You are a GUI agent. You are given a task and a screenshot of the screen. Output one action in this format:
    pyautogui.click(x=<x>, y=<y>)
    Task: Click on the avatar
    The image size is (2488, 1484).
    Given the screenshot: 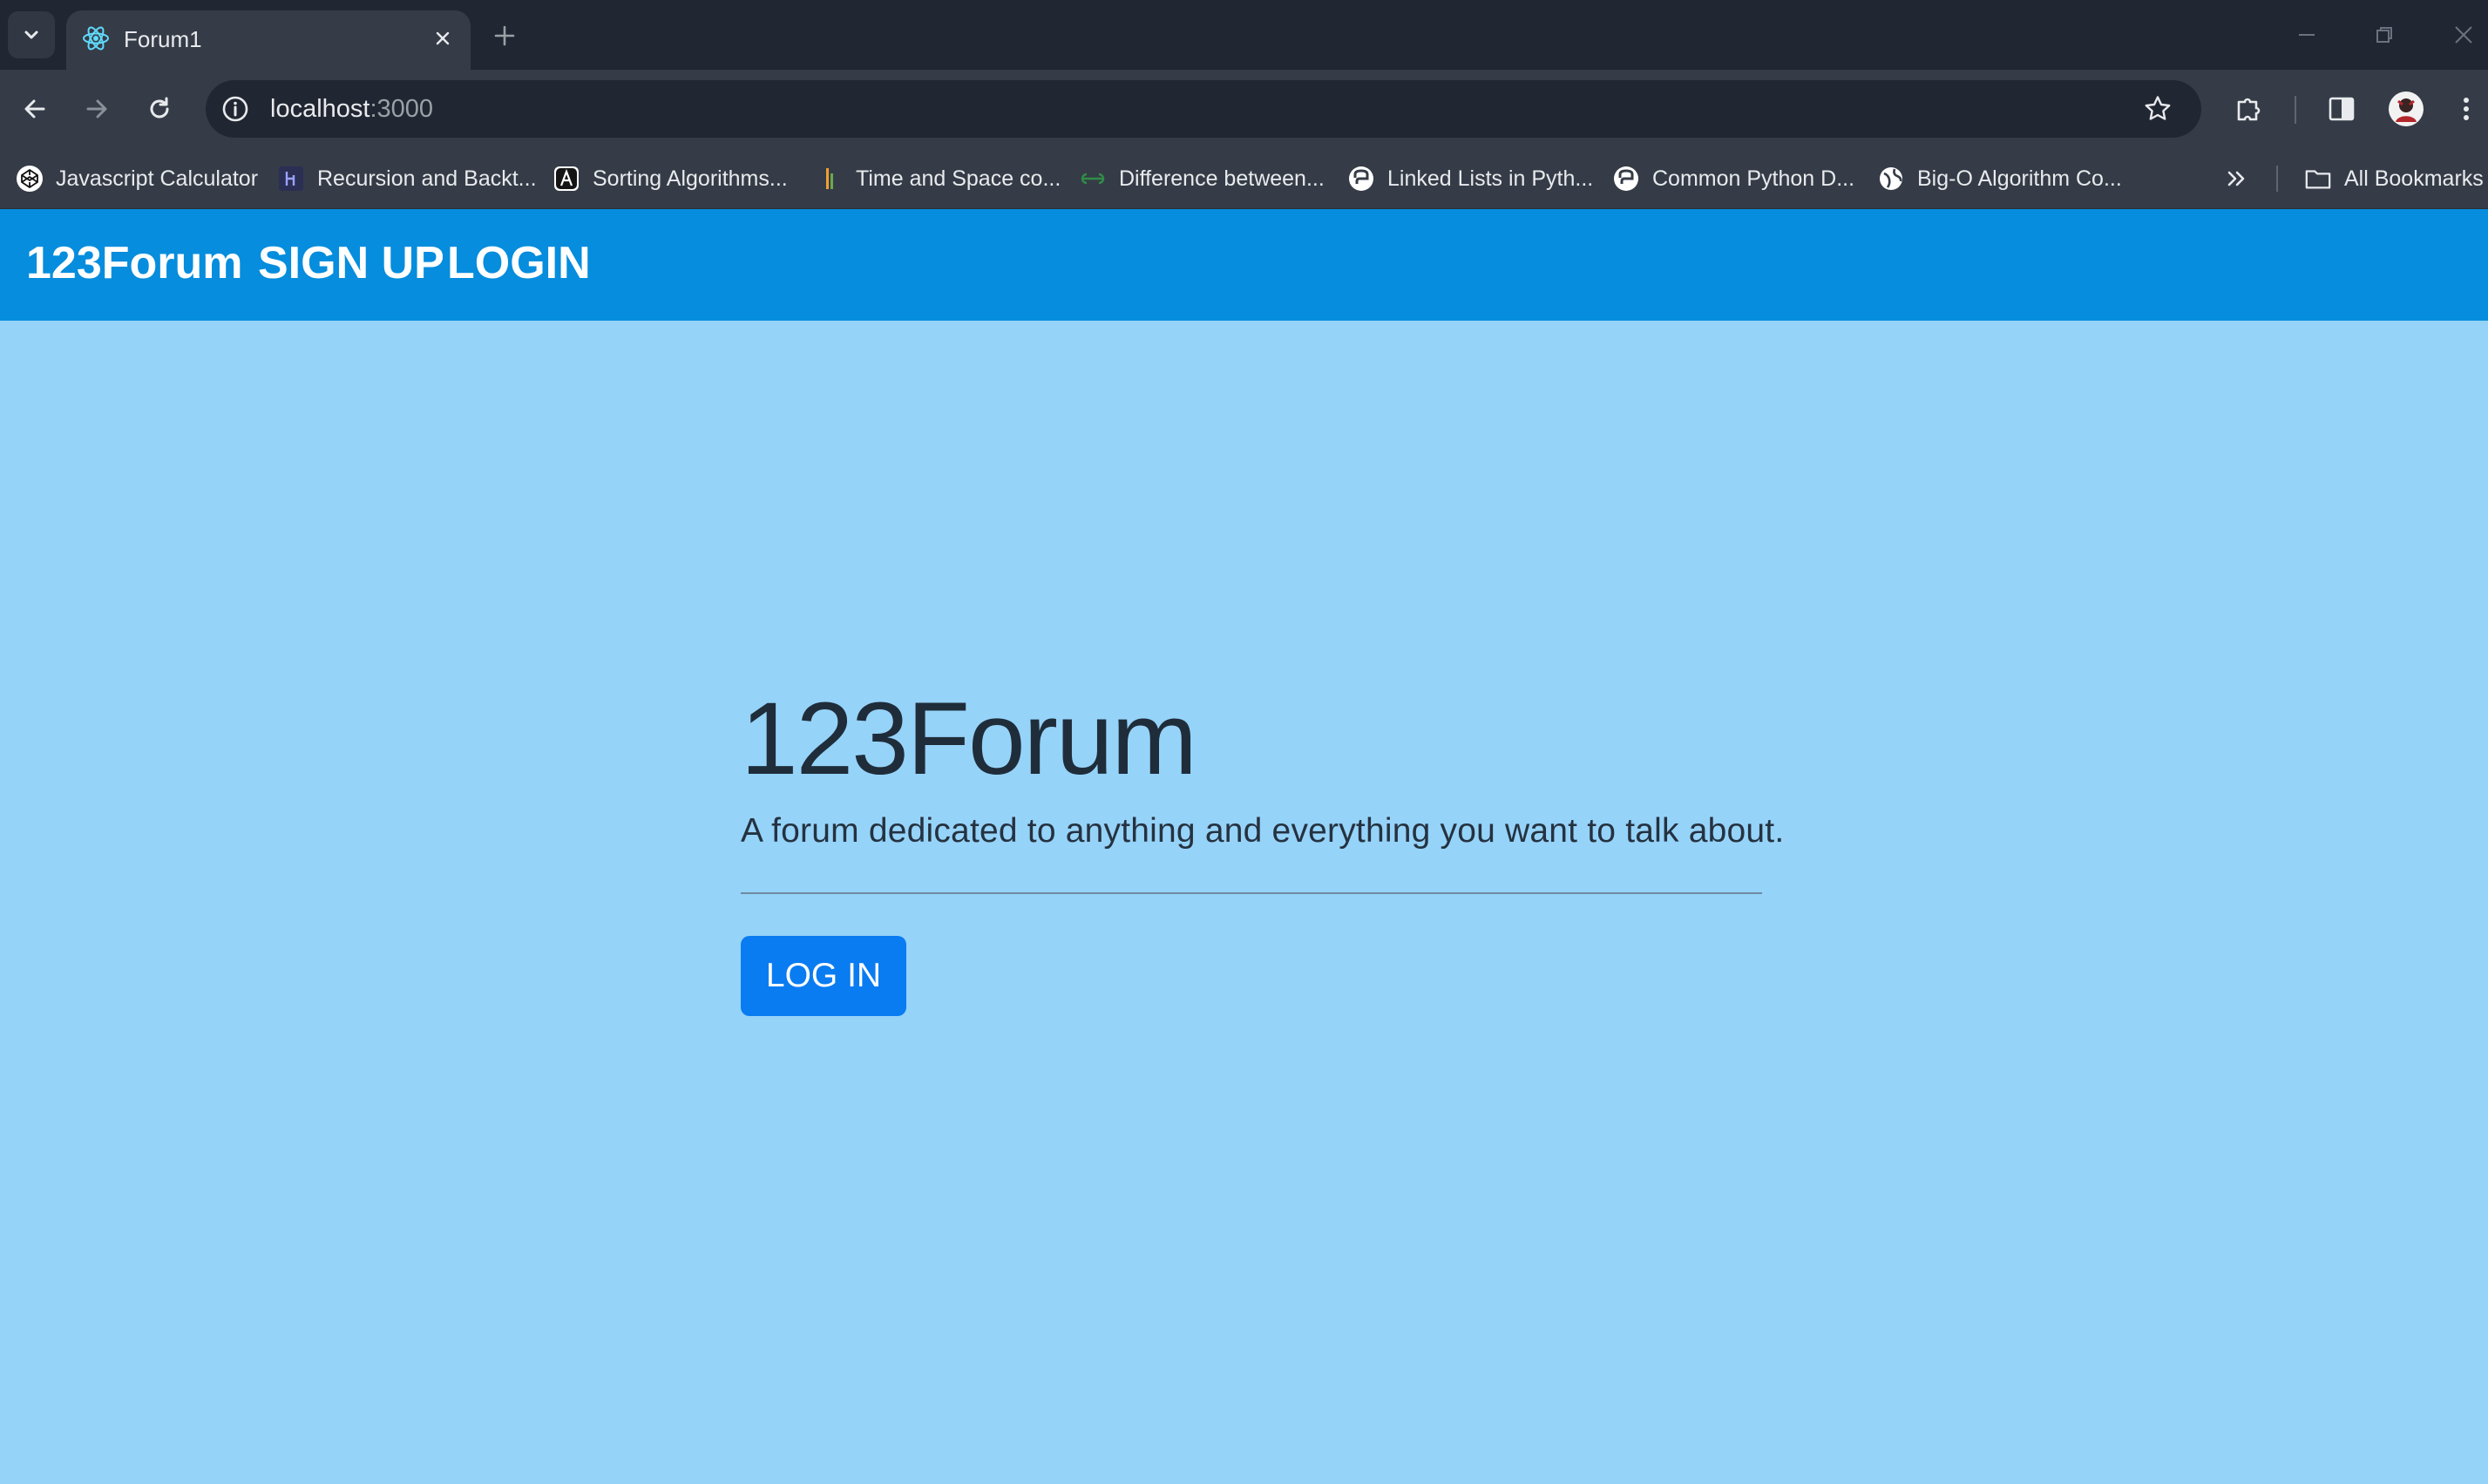 What is the action you would take?
    pyautogui.click(x=2406, y=108)
    